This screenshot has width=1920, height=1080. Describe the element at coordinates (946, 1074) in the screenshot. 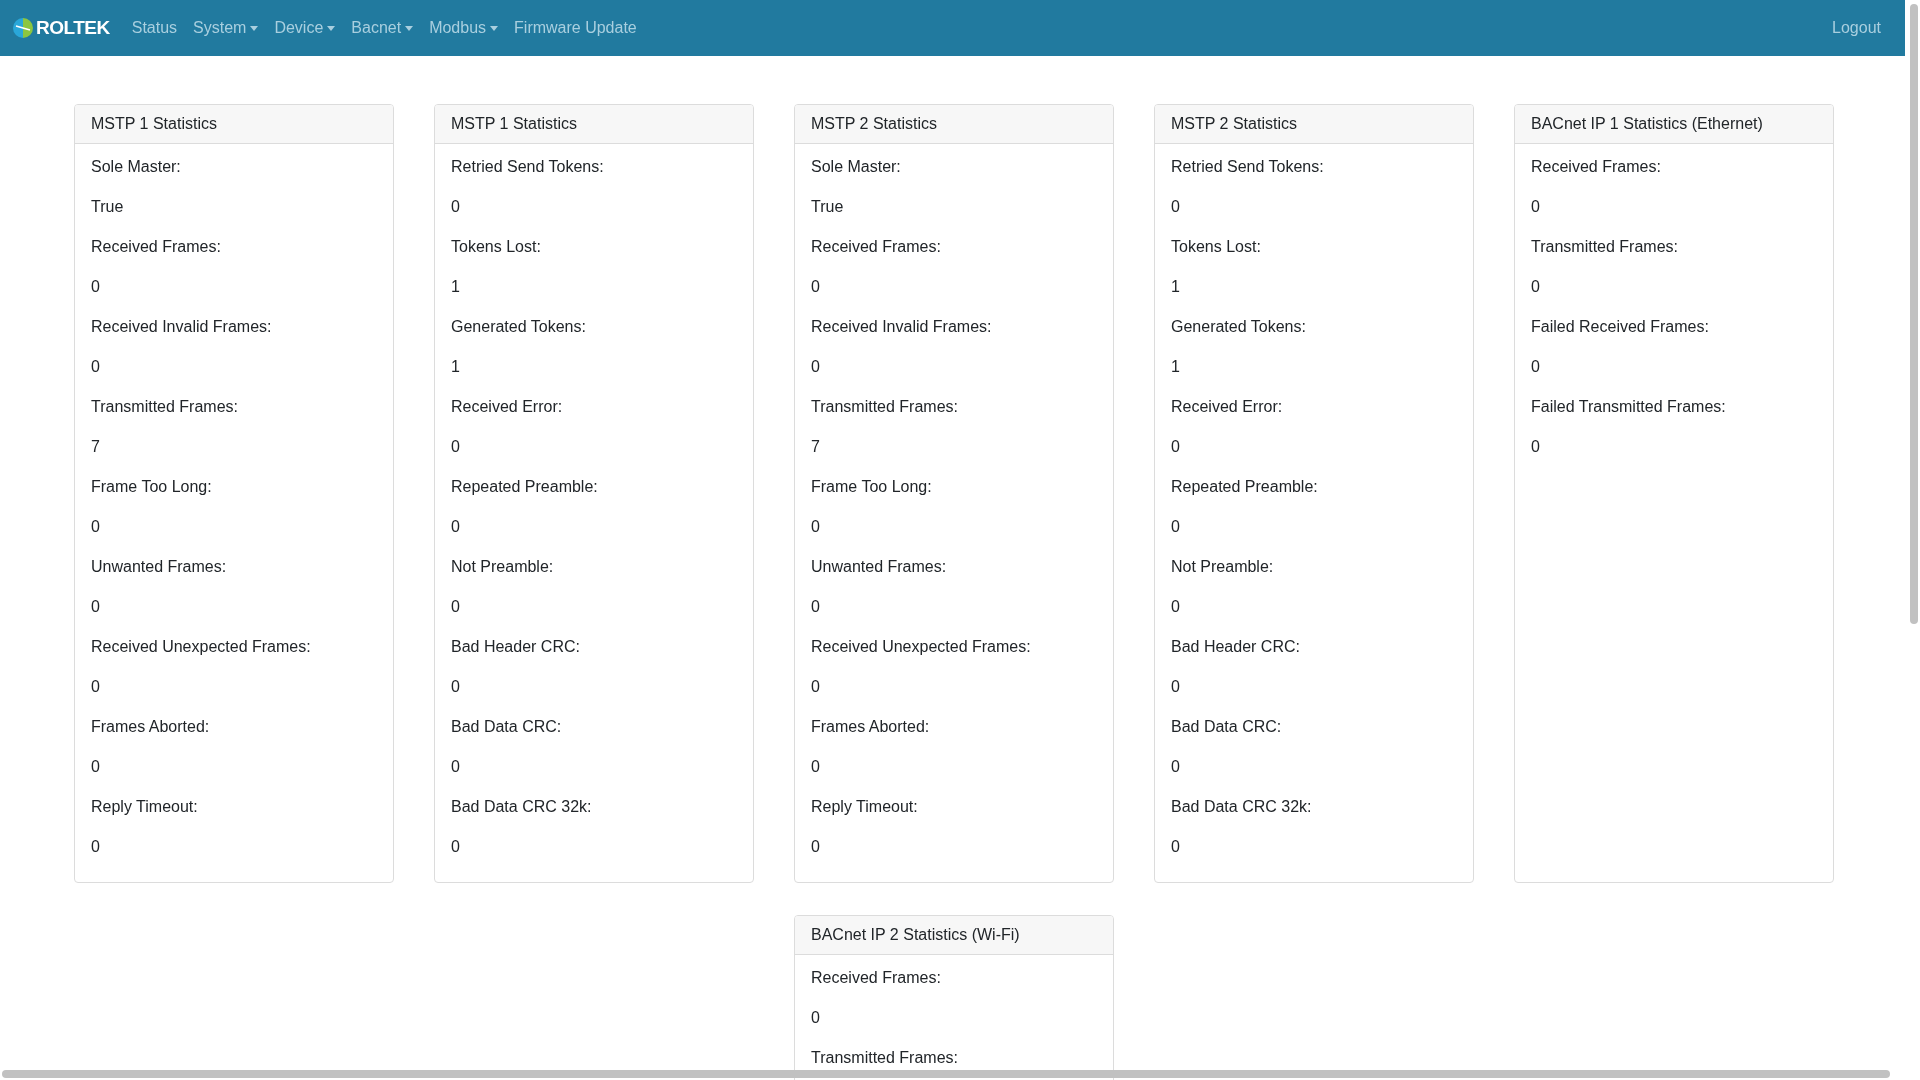

I see `horizontal-scrollbar` at that location.